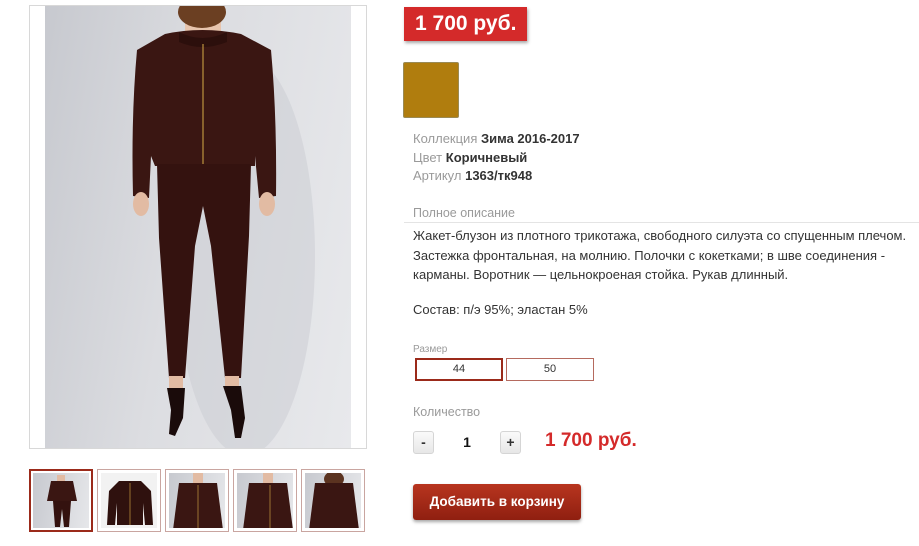 This screenshot has height=546, width=919. Describe the element at coordinates (428, 157) in the screenshot. I see `property-label: Цвет` at that location.